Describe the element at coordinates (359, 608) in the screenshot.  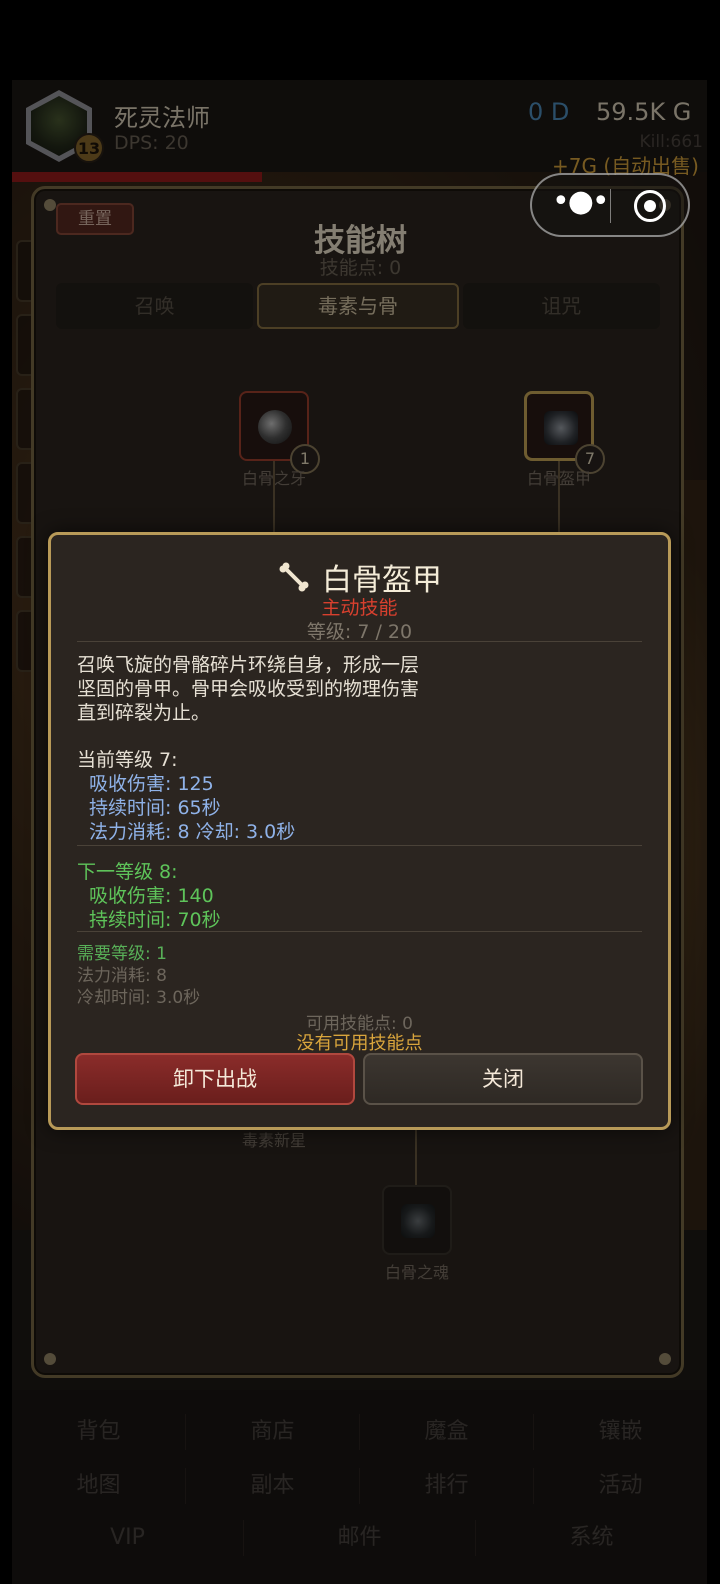
I see `skill-type: 主动技能` at that location.